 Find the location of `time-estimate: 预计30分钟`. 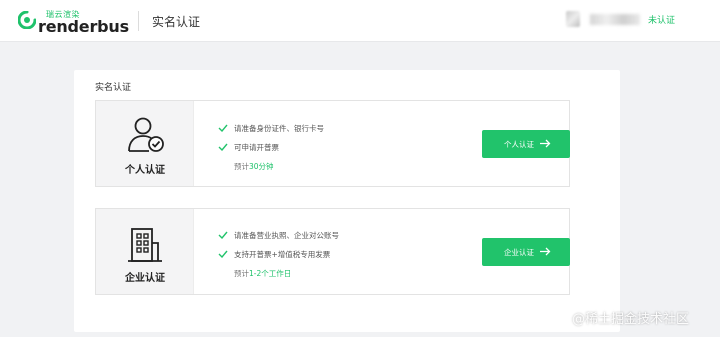

time-estimate: 预计30分钟 is located at coordinates (254, 166).